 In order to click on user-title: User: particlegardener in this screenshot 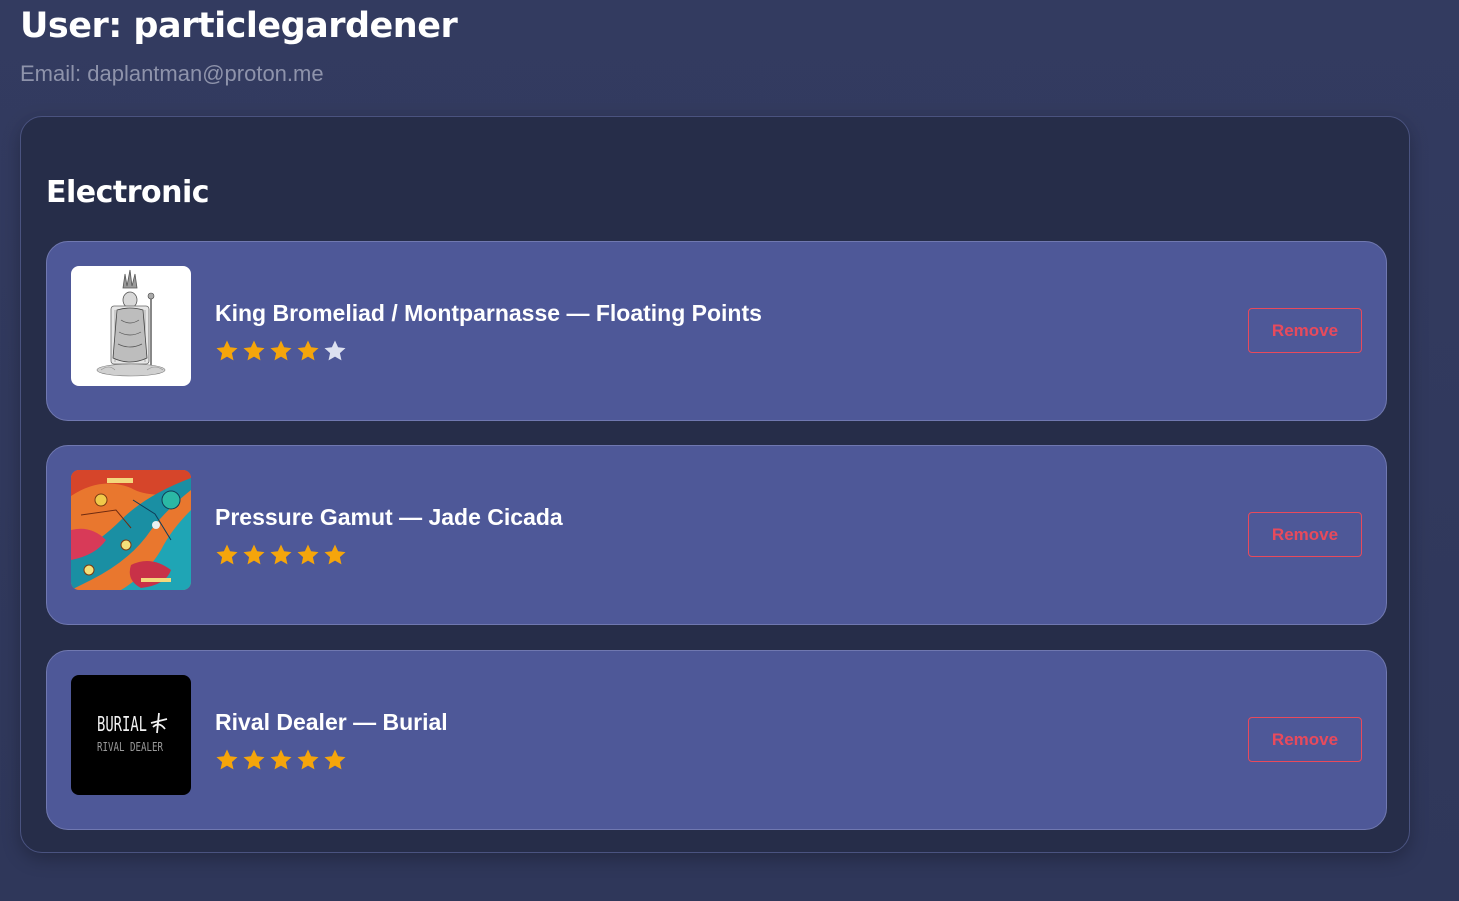, I will do `click(239, 26)`.